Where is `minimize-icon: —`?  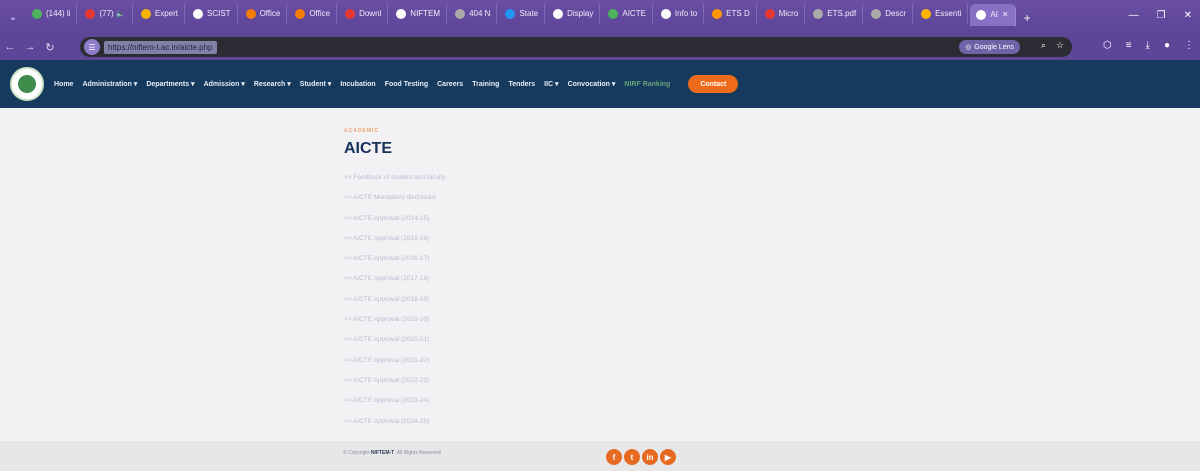 minimize-icon: — is located at coordinates (1134, 15).